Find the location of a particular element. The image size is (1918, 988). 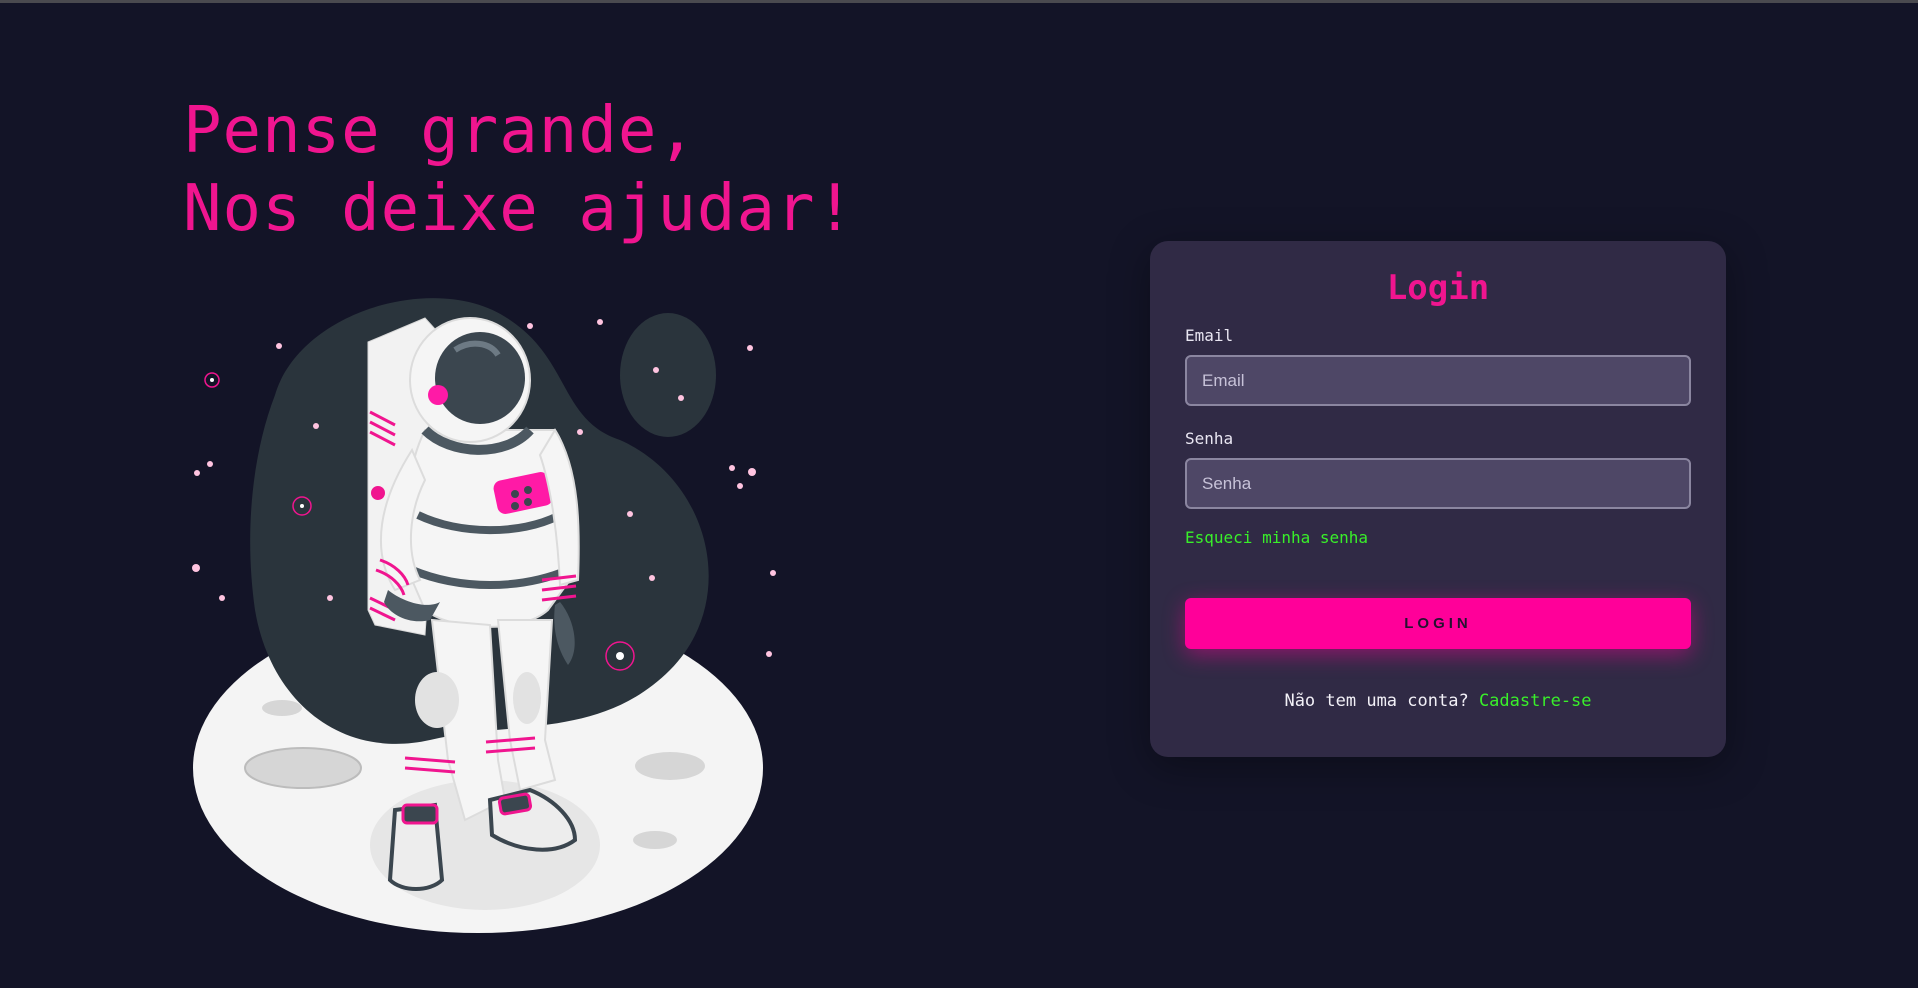

hero-line-1: Pense grande, is located at coordinates (440, 131).